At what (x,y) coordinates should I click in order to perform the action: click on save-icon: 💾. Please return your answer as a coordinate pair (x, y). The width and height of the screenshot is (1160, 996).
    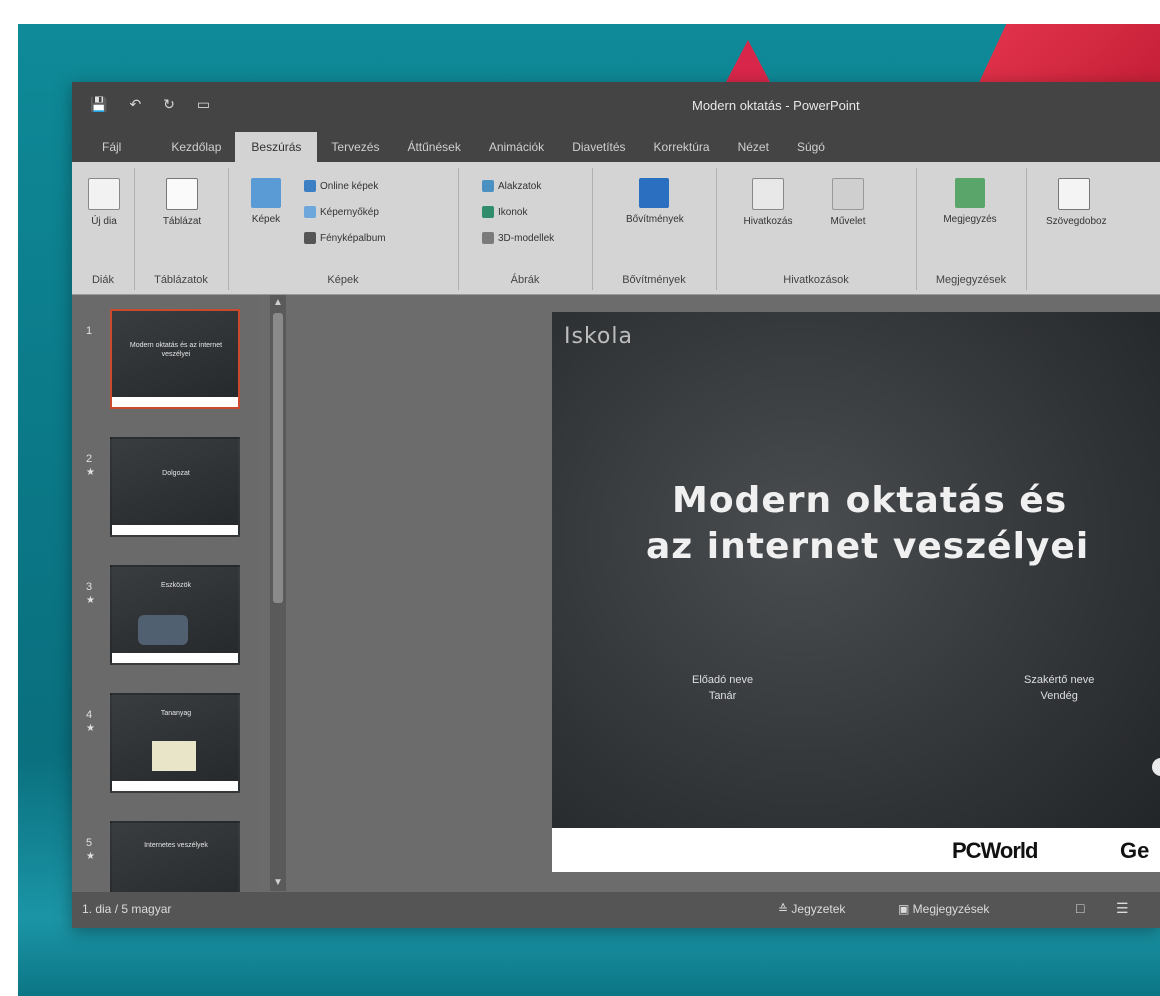
    Looking at the image, I should click on (98, 104).